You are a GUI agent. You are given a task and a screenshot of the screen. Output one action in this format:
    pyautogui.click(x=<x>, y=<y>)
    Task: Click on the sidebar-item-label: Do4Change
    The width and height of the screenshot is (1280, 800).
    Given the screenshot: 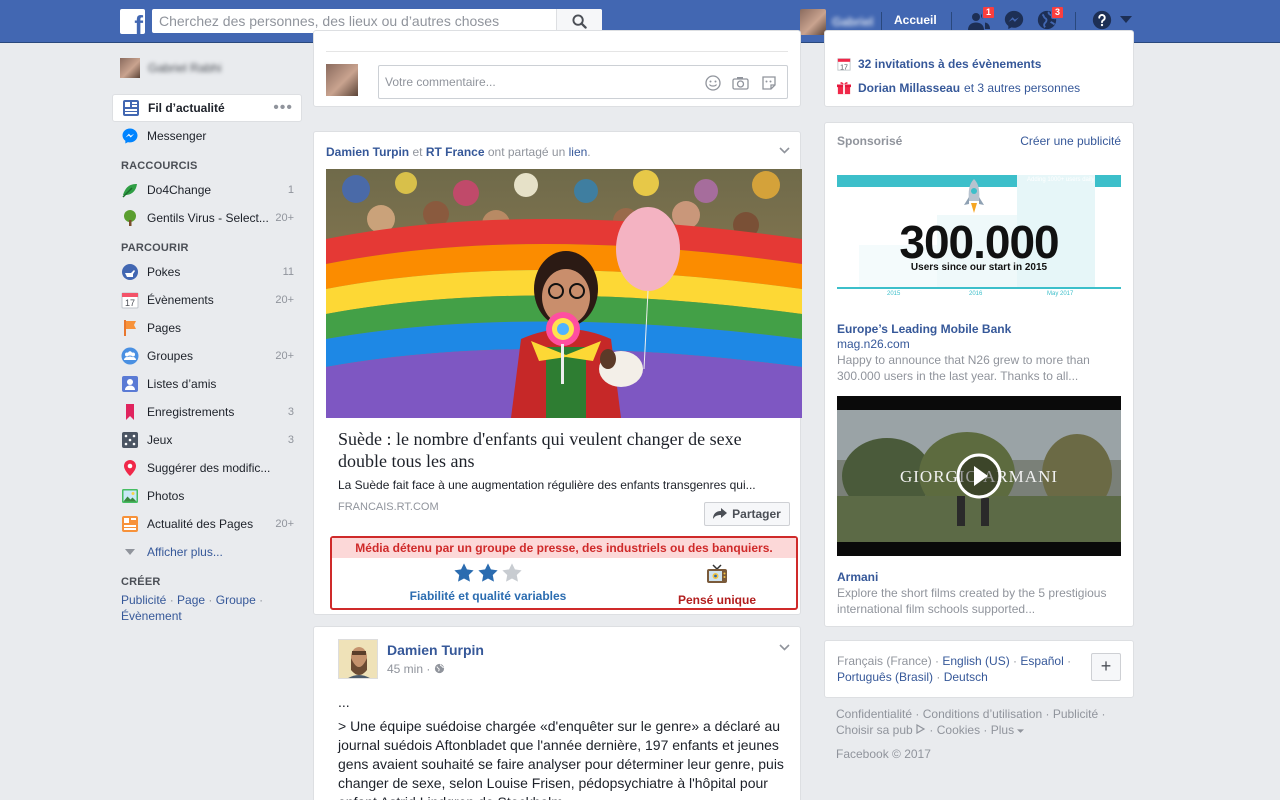 What is the action you would take?
    pyautogui.click(x=179, y=190)
    